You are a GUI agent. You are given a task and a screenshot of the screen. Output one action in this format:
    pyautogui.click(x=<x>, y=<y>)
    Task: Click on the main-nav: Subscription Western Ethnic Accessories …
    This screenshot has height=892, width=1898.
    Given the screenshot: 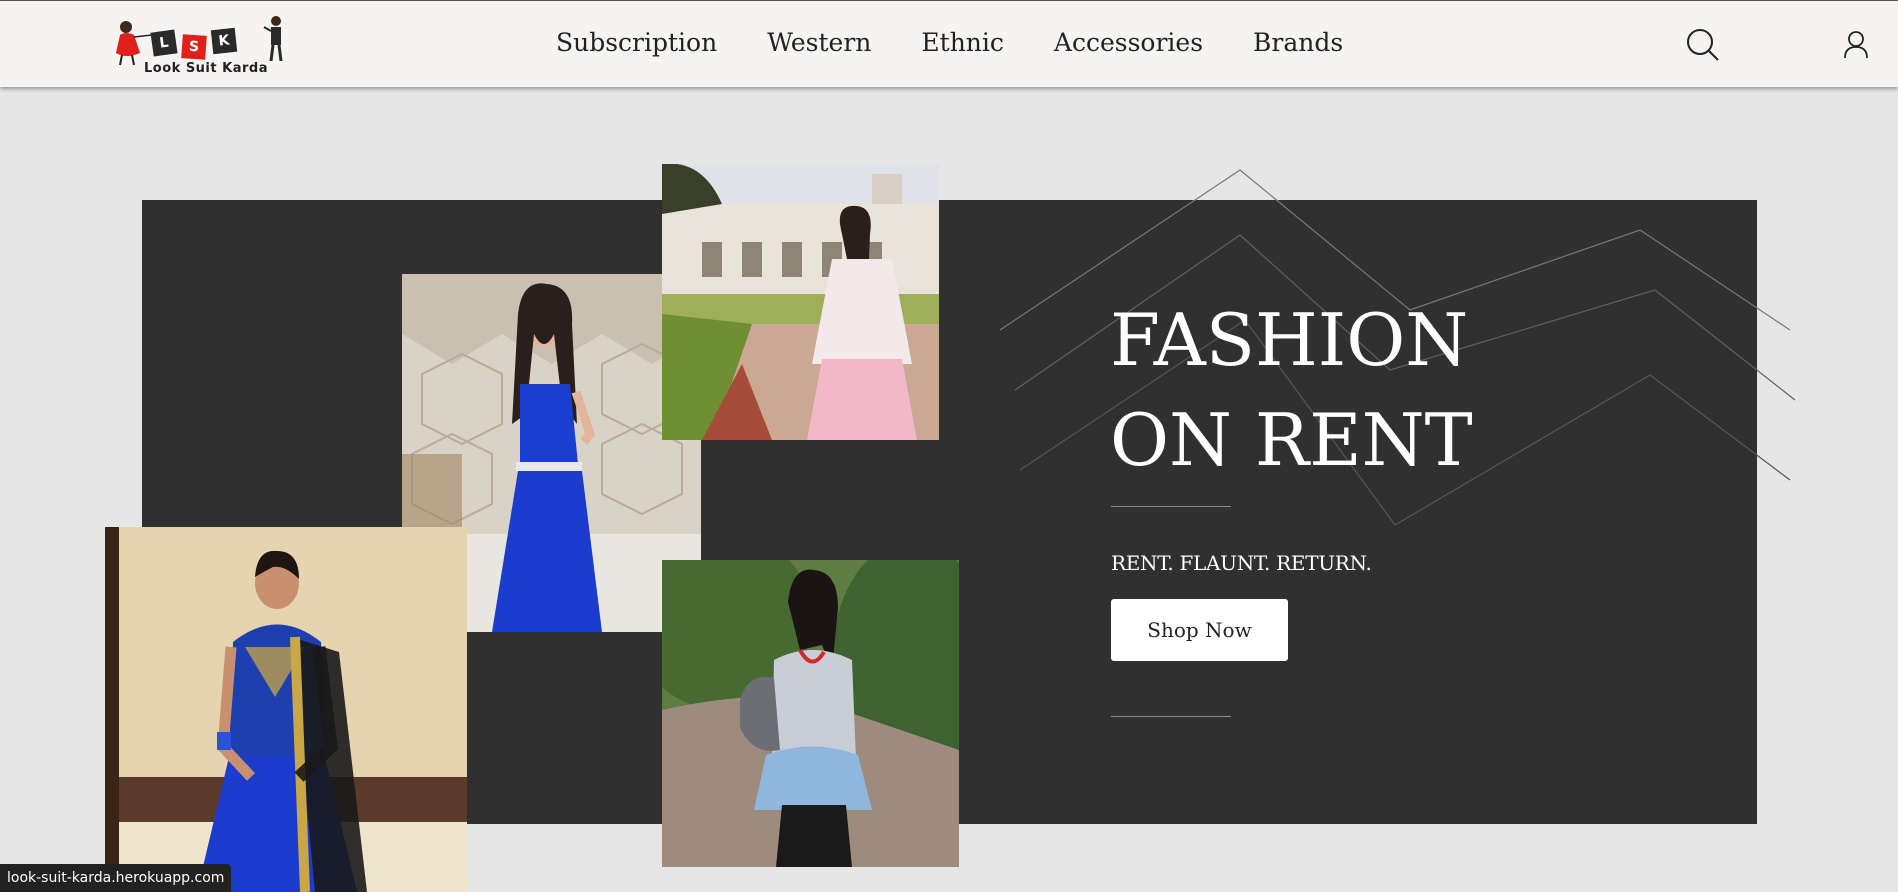 What is the action you would take?
    pyautogui.click(x=949, y=43)
    